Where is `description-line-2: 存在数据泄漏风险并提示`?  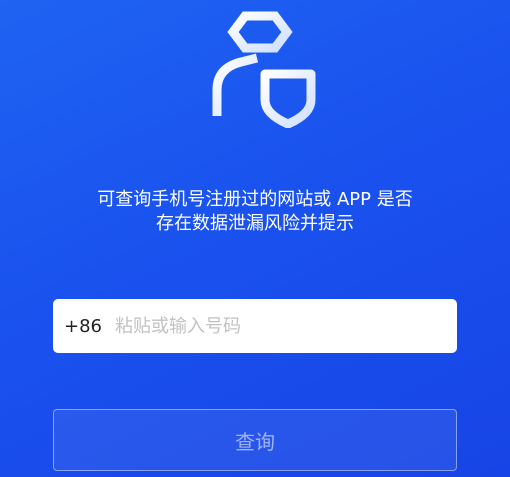 description-line-2: 存在数据泄漏风险并提示 is located at coordinates (255, 223).